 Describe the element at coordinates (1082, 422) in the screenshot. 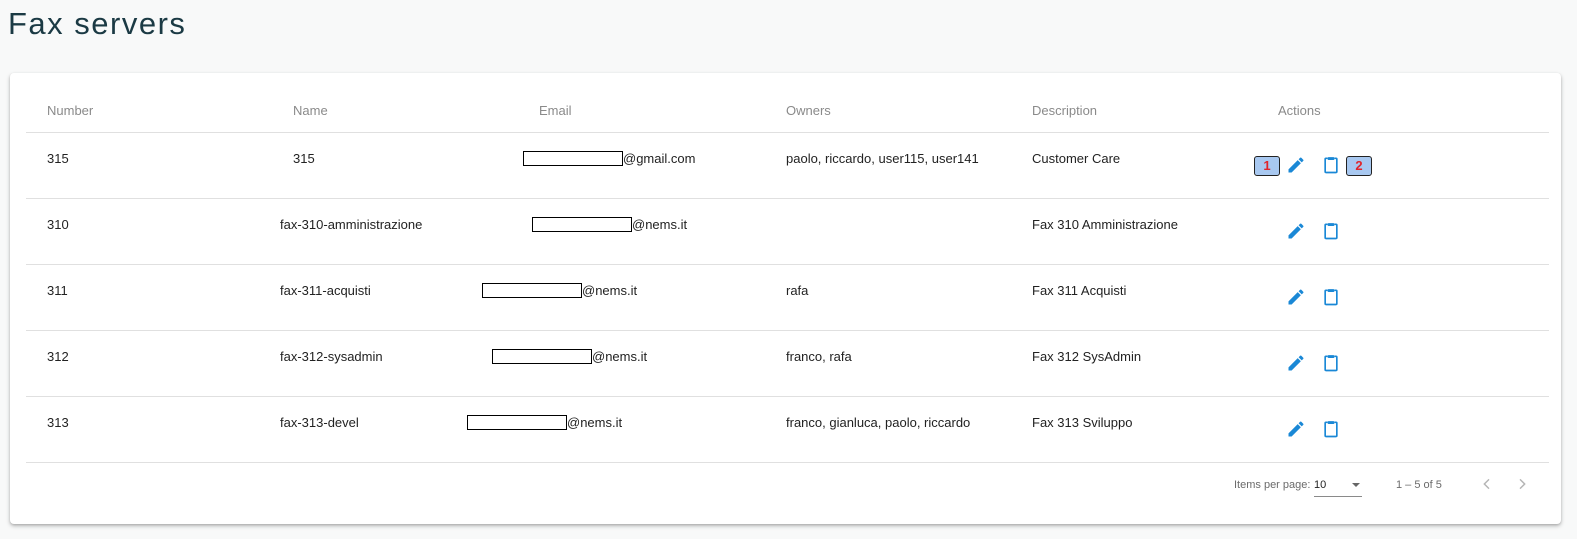

I see `cell-description: Fax 313 Sviluppo` at that location.